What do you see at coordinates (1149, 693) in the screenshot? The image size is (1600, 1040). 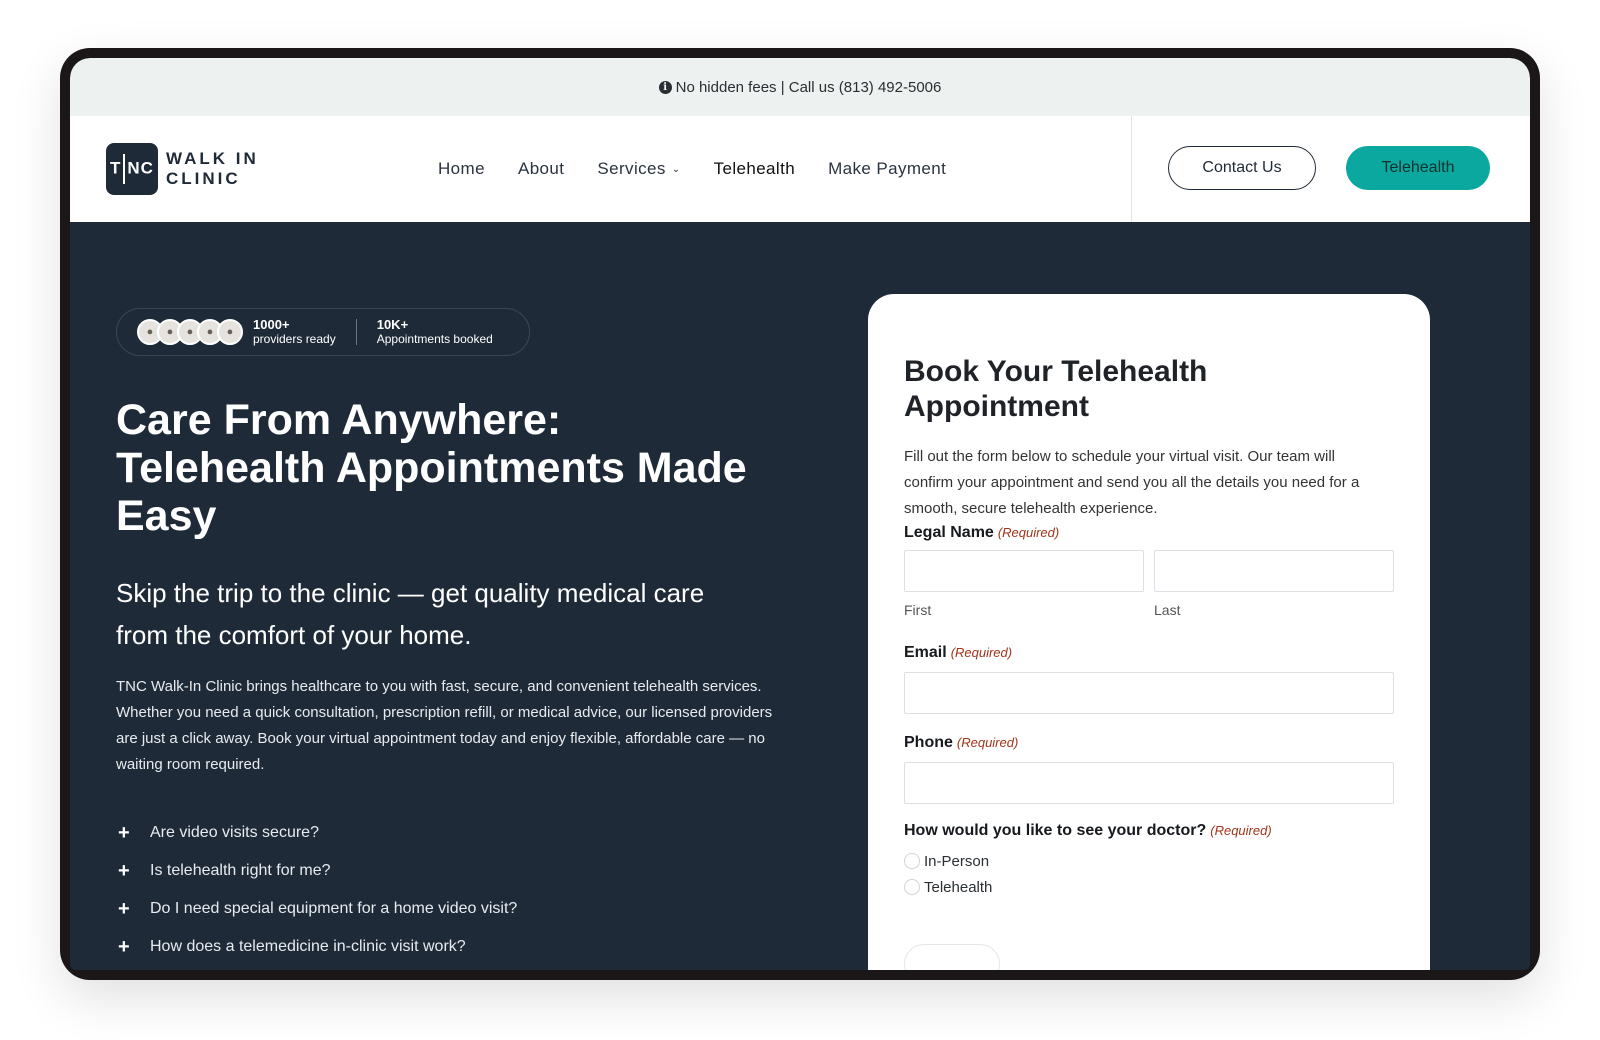 I see `email-field` at bounding box center [1149, 693].